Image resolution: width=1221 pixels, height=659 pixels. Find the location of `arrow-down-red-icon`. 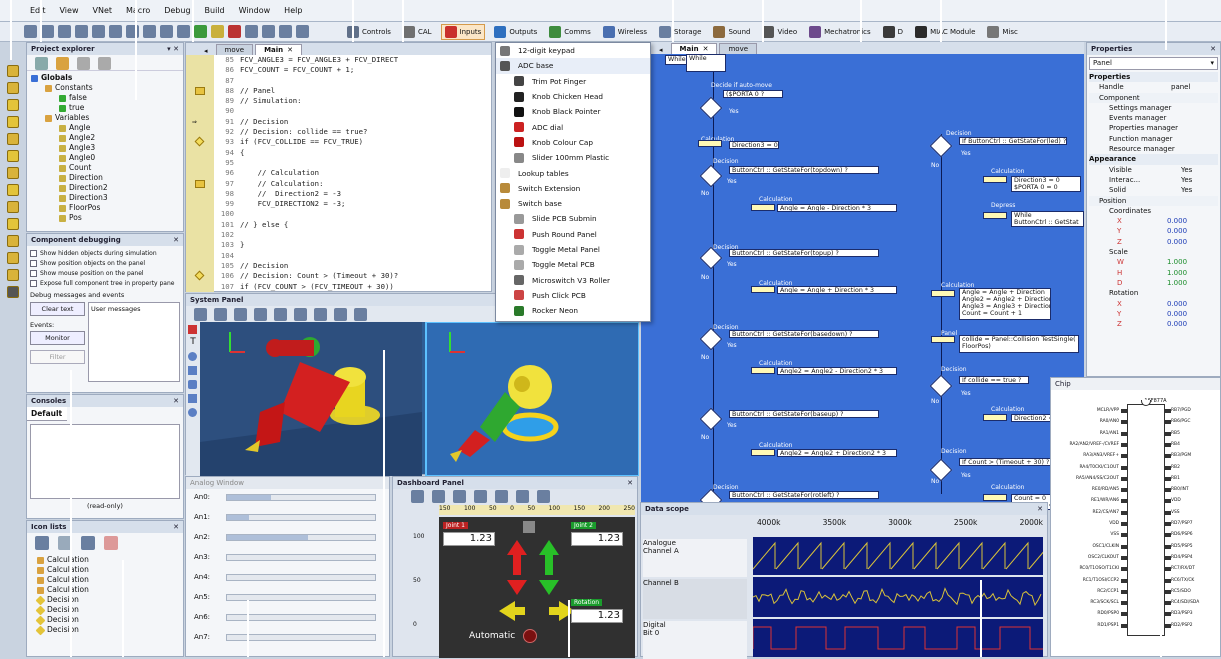

arrow-down-red-icon is located at coordinates (517, 587).